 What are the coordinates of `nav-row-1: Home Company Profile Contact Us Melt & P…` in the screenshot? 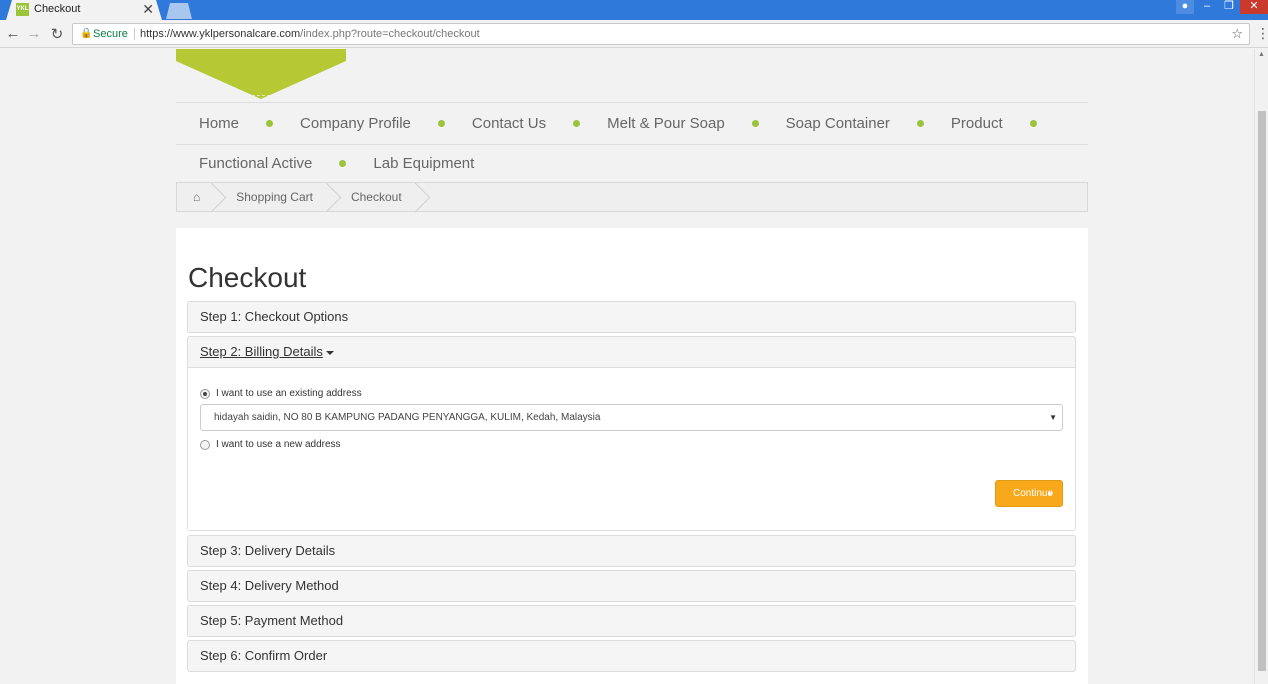 It's located at (632, 124).